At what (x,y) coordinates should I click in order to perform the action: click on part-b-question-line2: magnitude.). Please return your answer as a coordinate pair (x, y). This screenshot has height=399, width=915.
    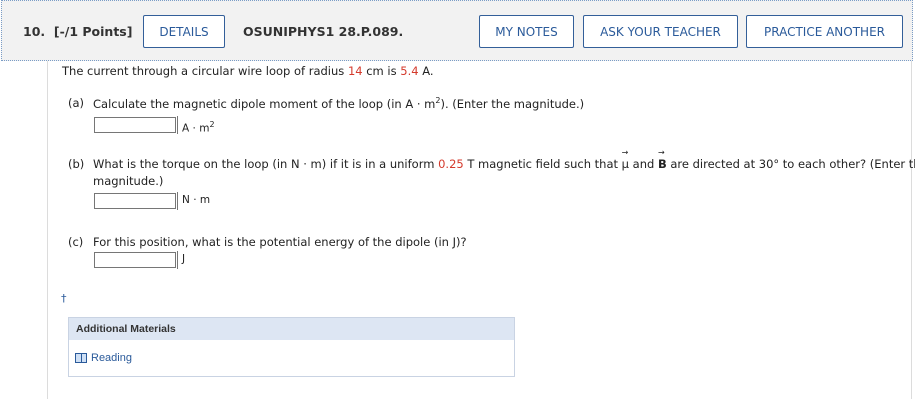
    Looking at the image, I should click on (128, 181).